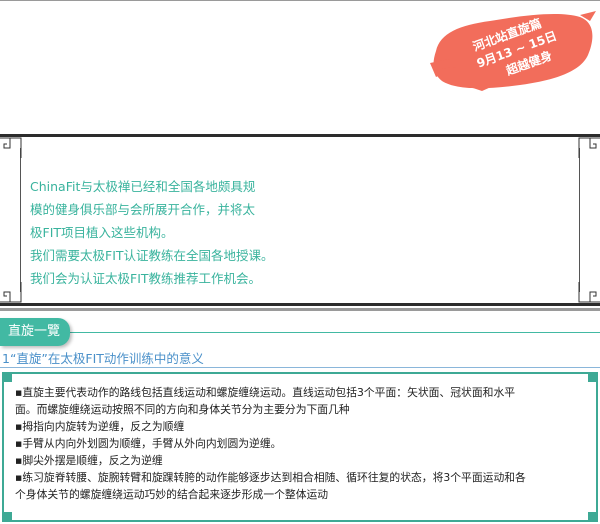  What do you see at coordinates (300, 304) in the screenshot?
I see `frame-bottom-border` at bounding box center [300, 304].